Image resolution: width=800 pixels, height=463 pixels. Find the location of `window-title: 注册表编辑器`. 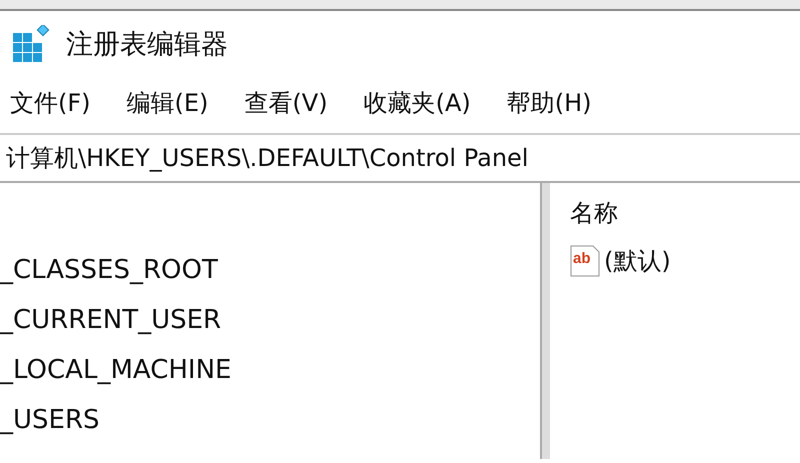

window-title: 注册表编辑器 is located at coordinates (147, 45).